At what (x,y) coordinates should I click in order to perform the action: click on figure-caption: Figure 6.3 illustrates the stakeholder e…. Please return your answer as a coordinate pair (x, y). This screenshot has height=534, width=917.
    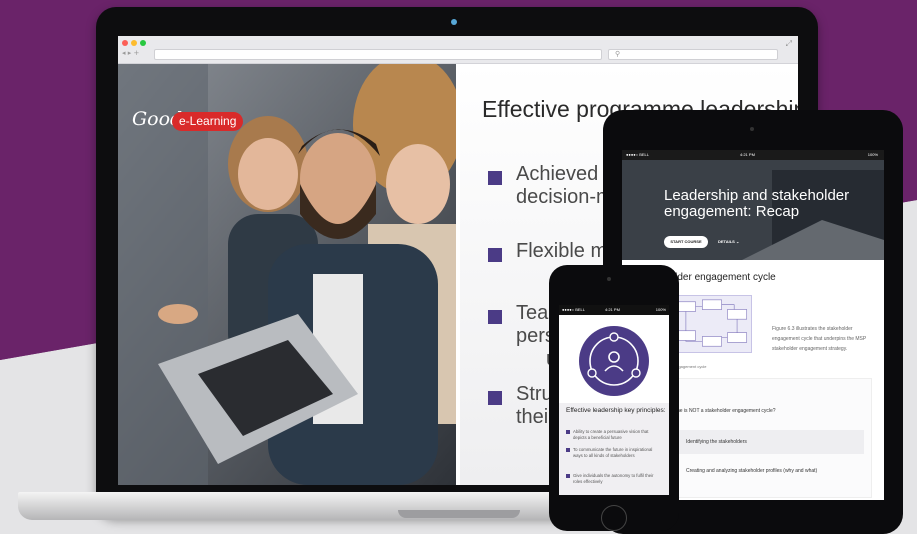
    Looking at the image, I should click on (819, 339).